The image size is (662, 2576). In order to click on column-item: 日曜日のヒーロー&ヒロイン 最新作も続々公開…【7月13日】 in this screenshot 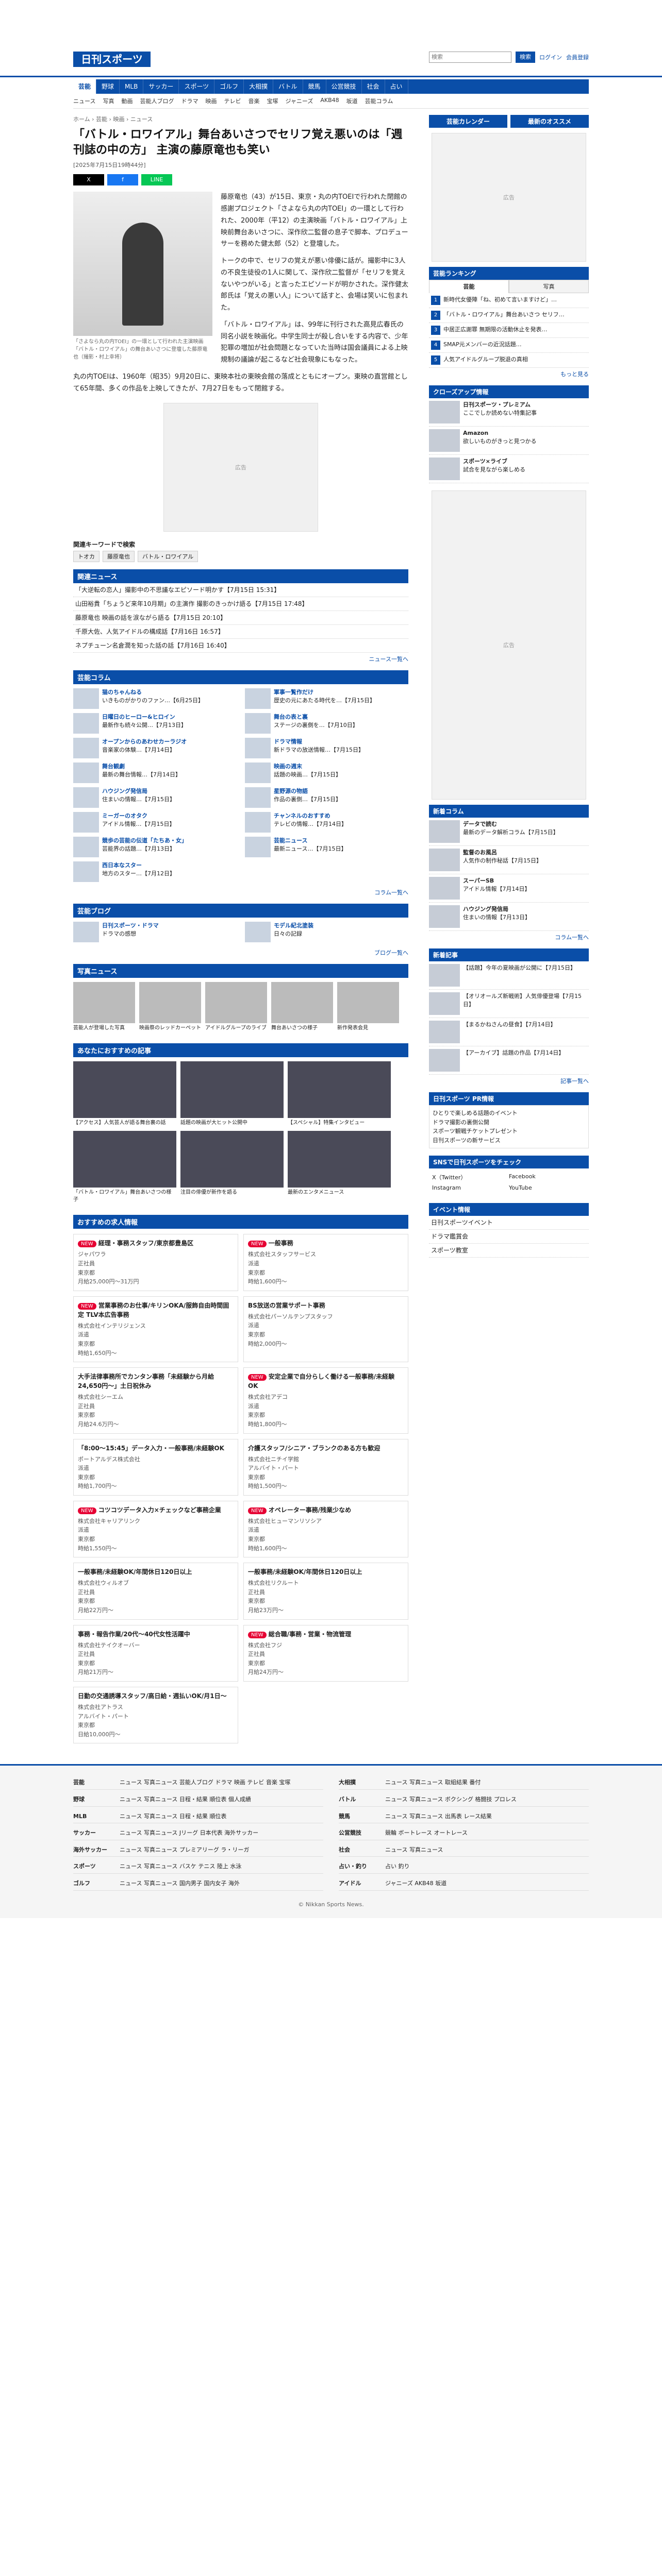, I will do `click(155, 723)`.